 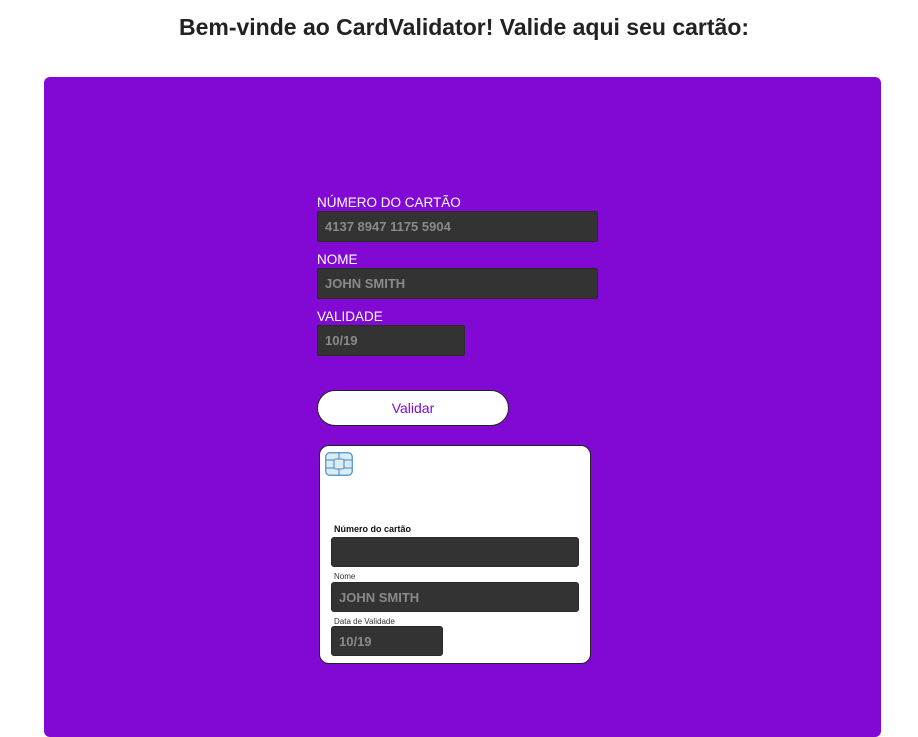 What do you see at coordinates (339, 464) in the screenshot?
I see `sim-chip-icon` at bounding box center [339, 464].